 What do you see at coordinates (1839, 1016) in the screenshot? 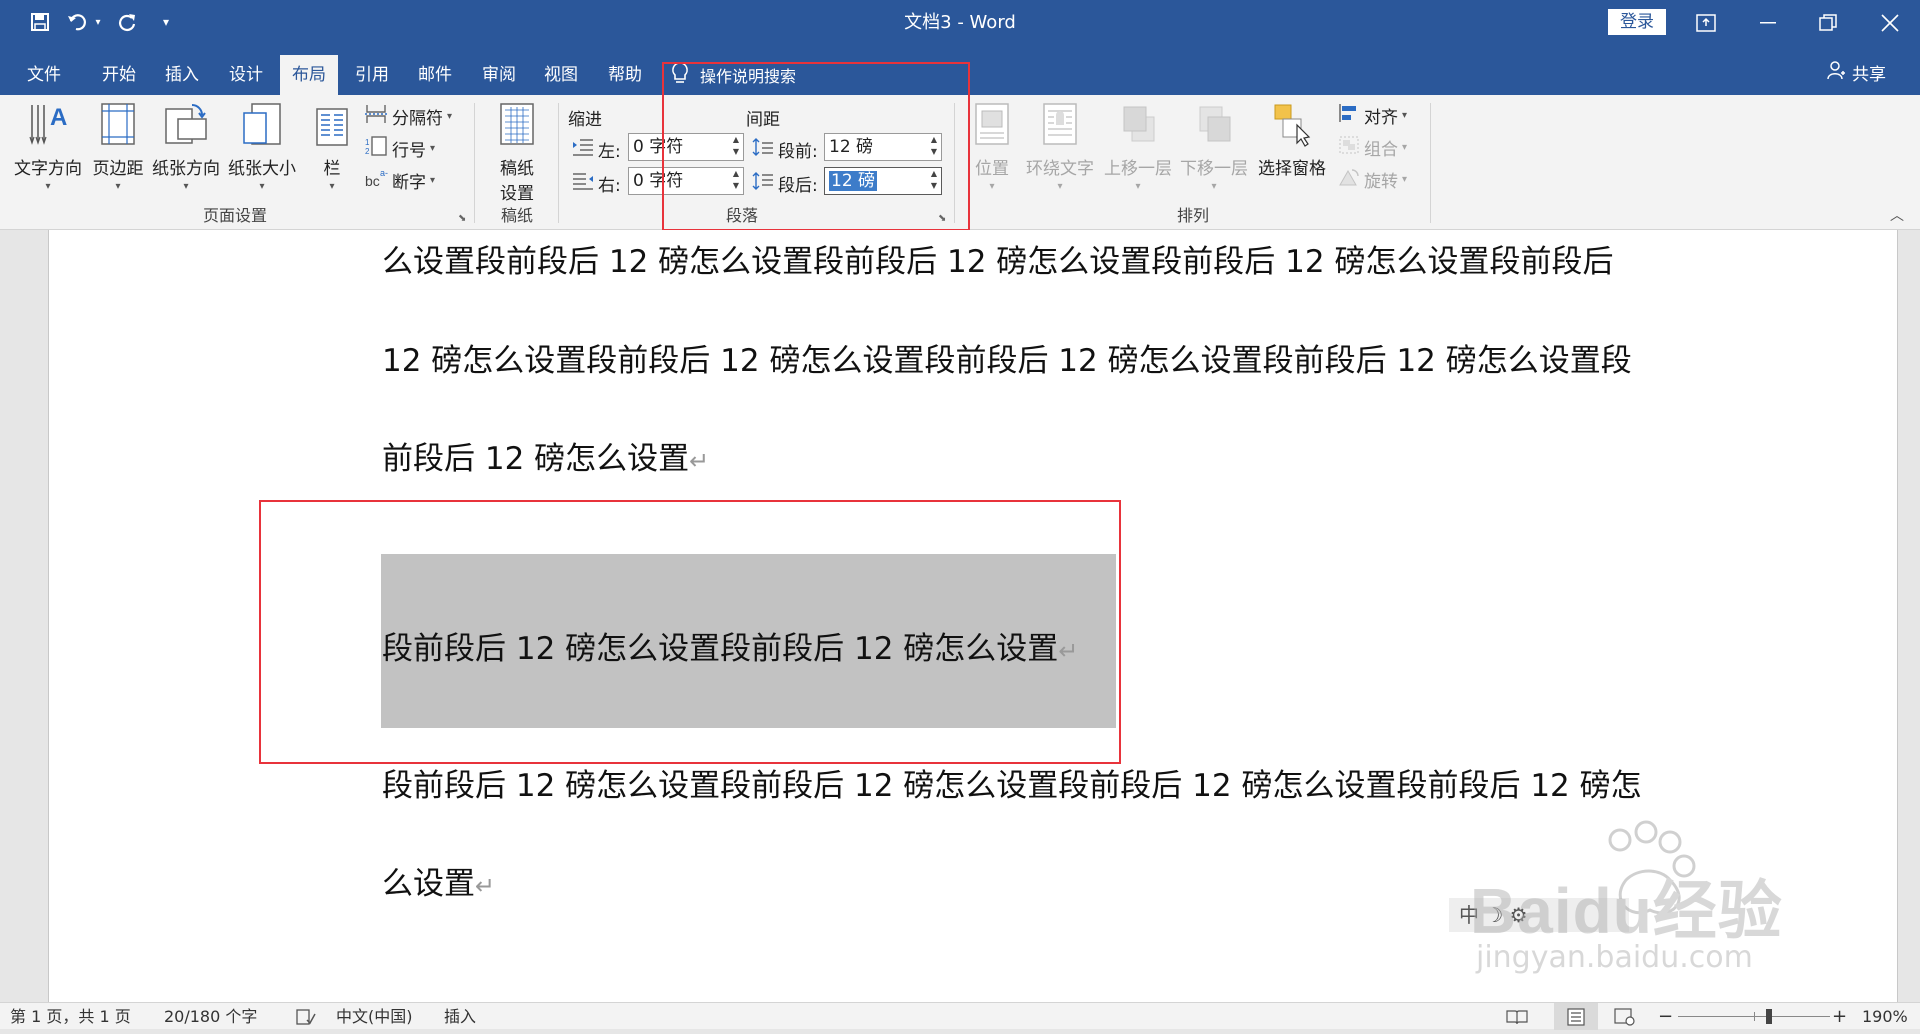
I see `zoom-in-icon: +` at bounding box center [1839, 1016].